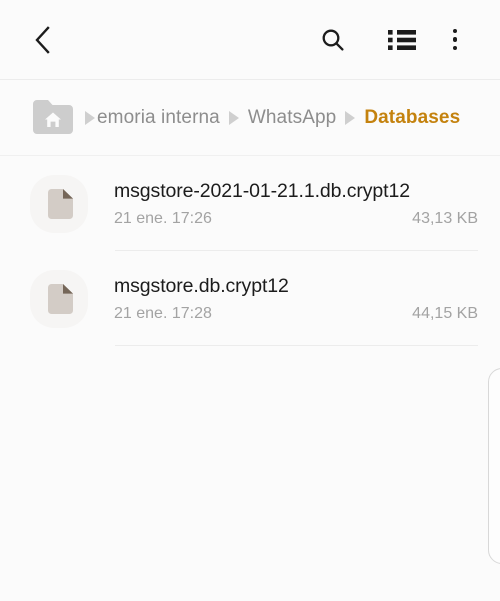 Image resolution: width=500 pixels, height=601 pixels. What do you see at coordinates (201, 285) in the screenshot?
I see `file-name: msgstore.db.crypt12` at bounding box center [201, 285].